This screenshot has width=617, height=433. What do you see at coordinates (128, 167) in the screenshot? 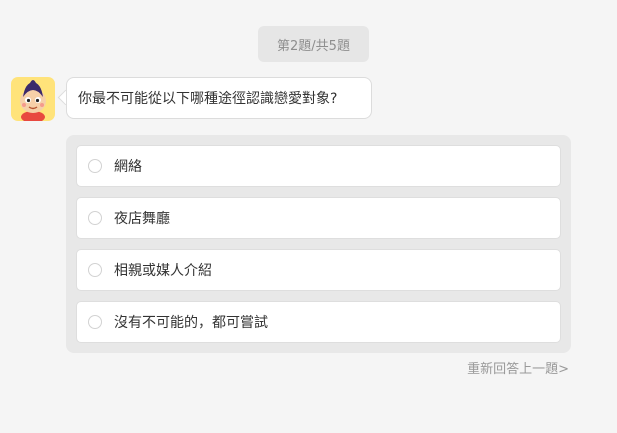
I see `option-label: 網絡` at bounding box center [128, 167].